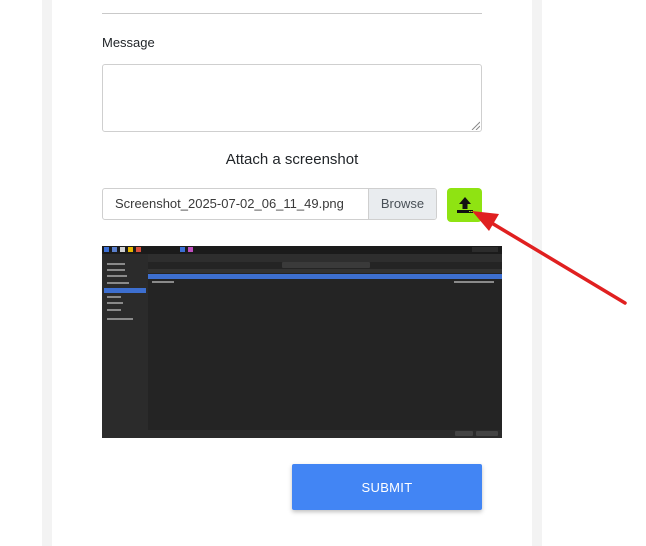  What do you see at coordinates (292, 159) in the screenshot?
I see `attach-screenshot-title: Attach a screenshot` at bounding box center [292, 159].